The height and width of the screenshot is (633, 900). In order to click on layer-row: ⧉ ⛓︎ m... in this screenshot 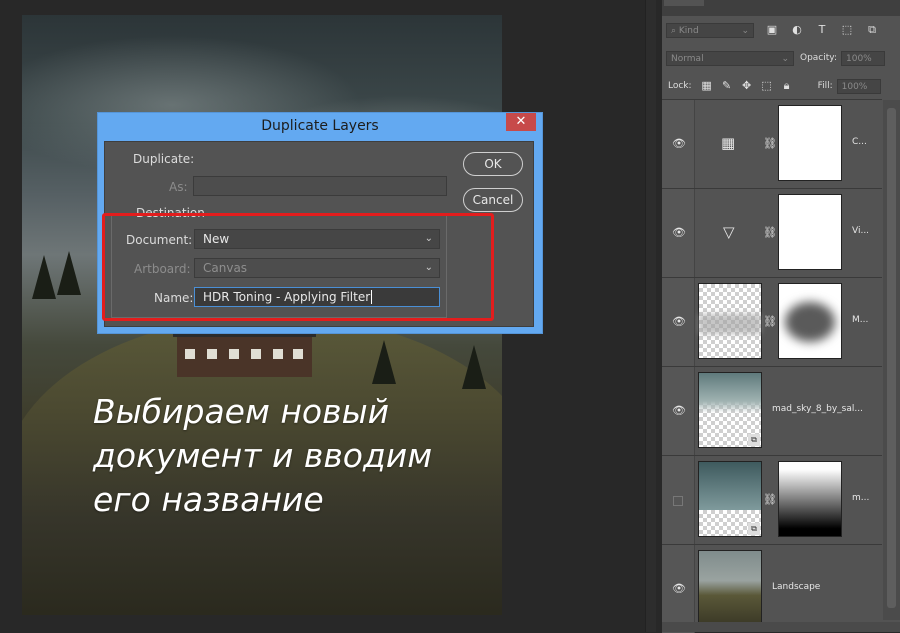, I will do `click(772, 499)`.